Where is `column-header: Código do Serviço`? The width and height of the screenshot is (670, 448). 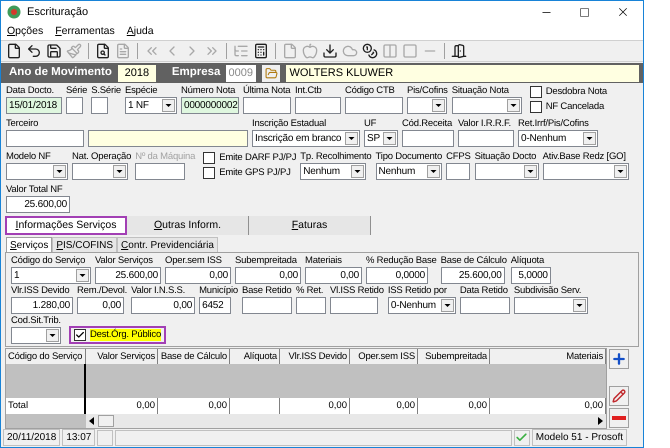 column-header: Código do Serviço is located at coordinates (46, 356).